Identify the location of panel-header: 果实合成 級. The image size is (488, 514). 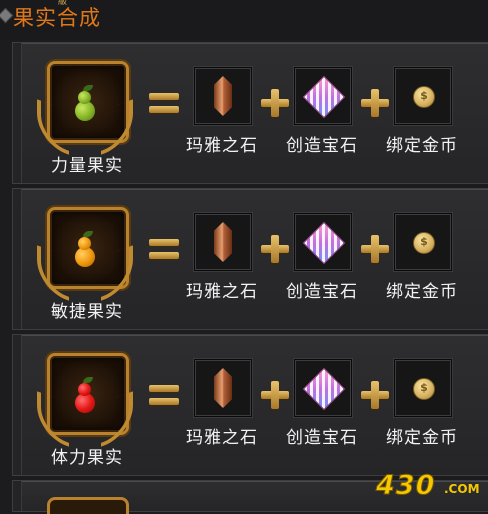
(244, 20).